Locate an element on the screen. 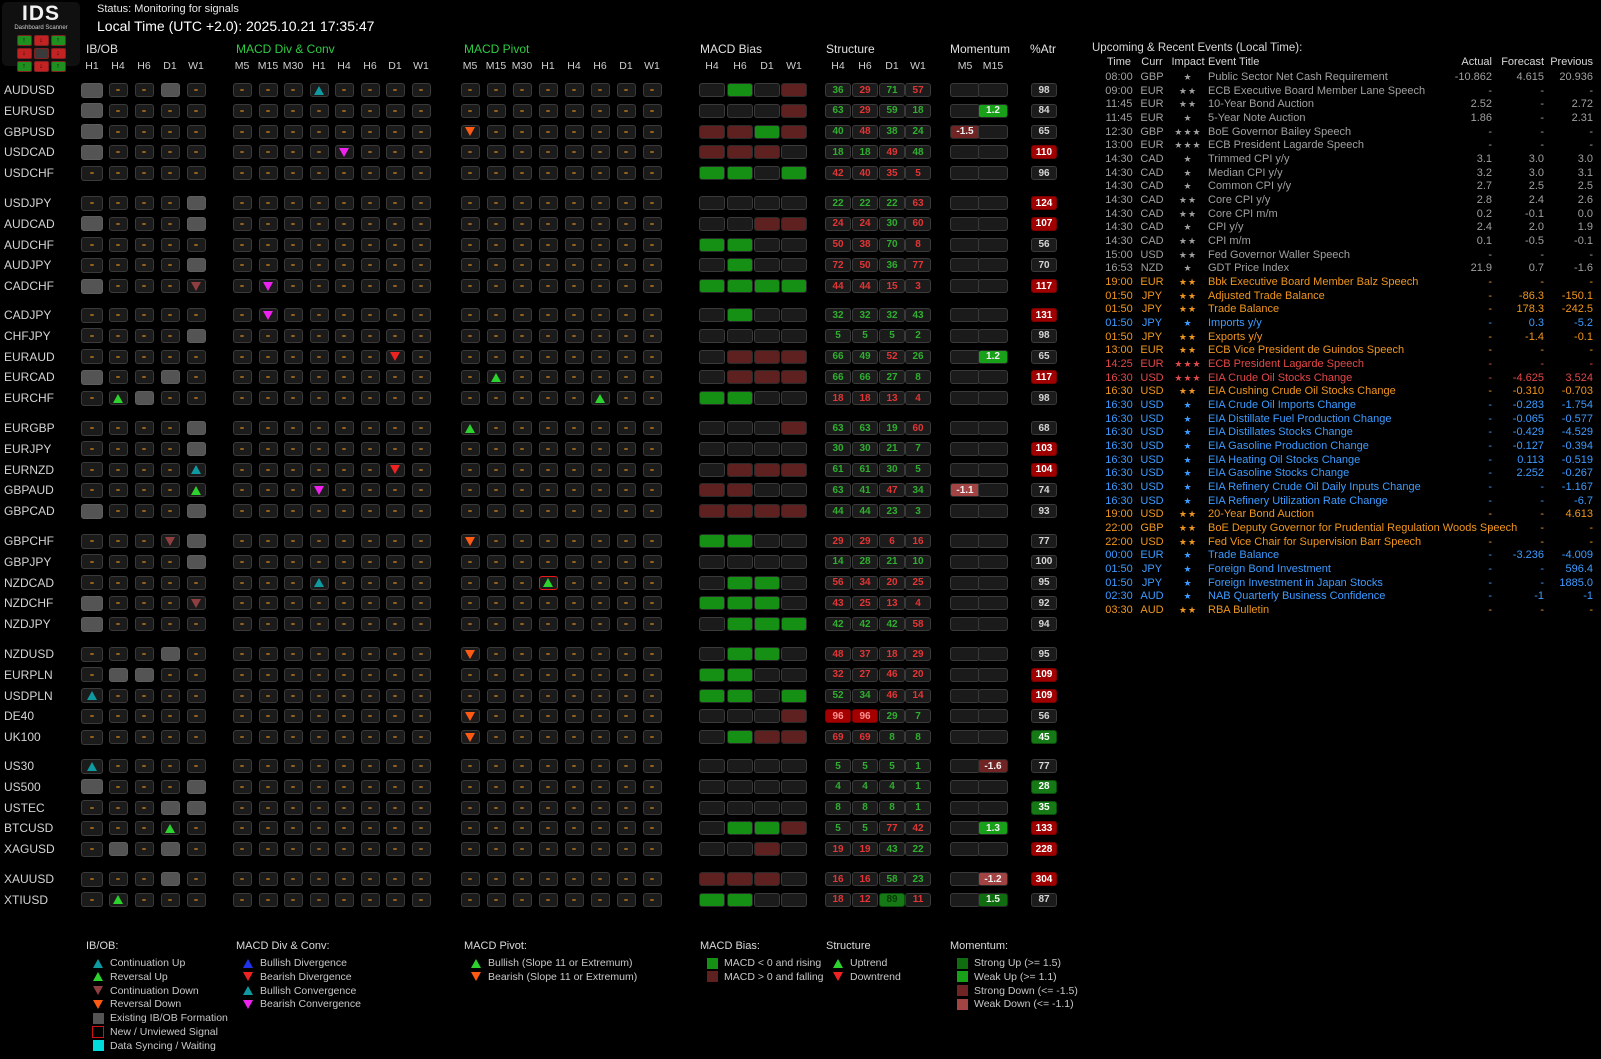  pair-label: NZDJPY is located at coordinates (27, 624).